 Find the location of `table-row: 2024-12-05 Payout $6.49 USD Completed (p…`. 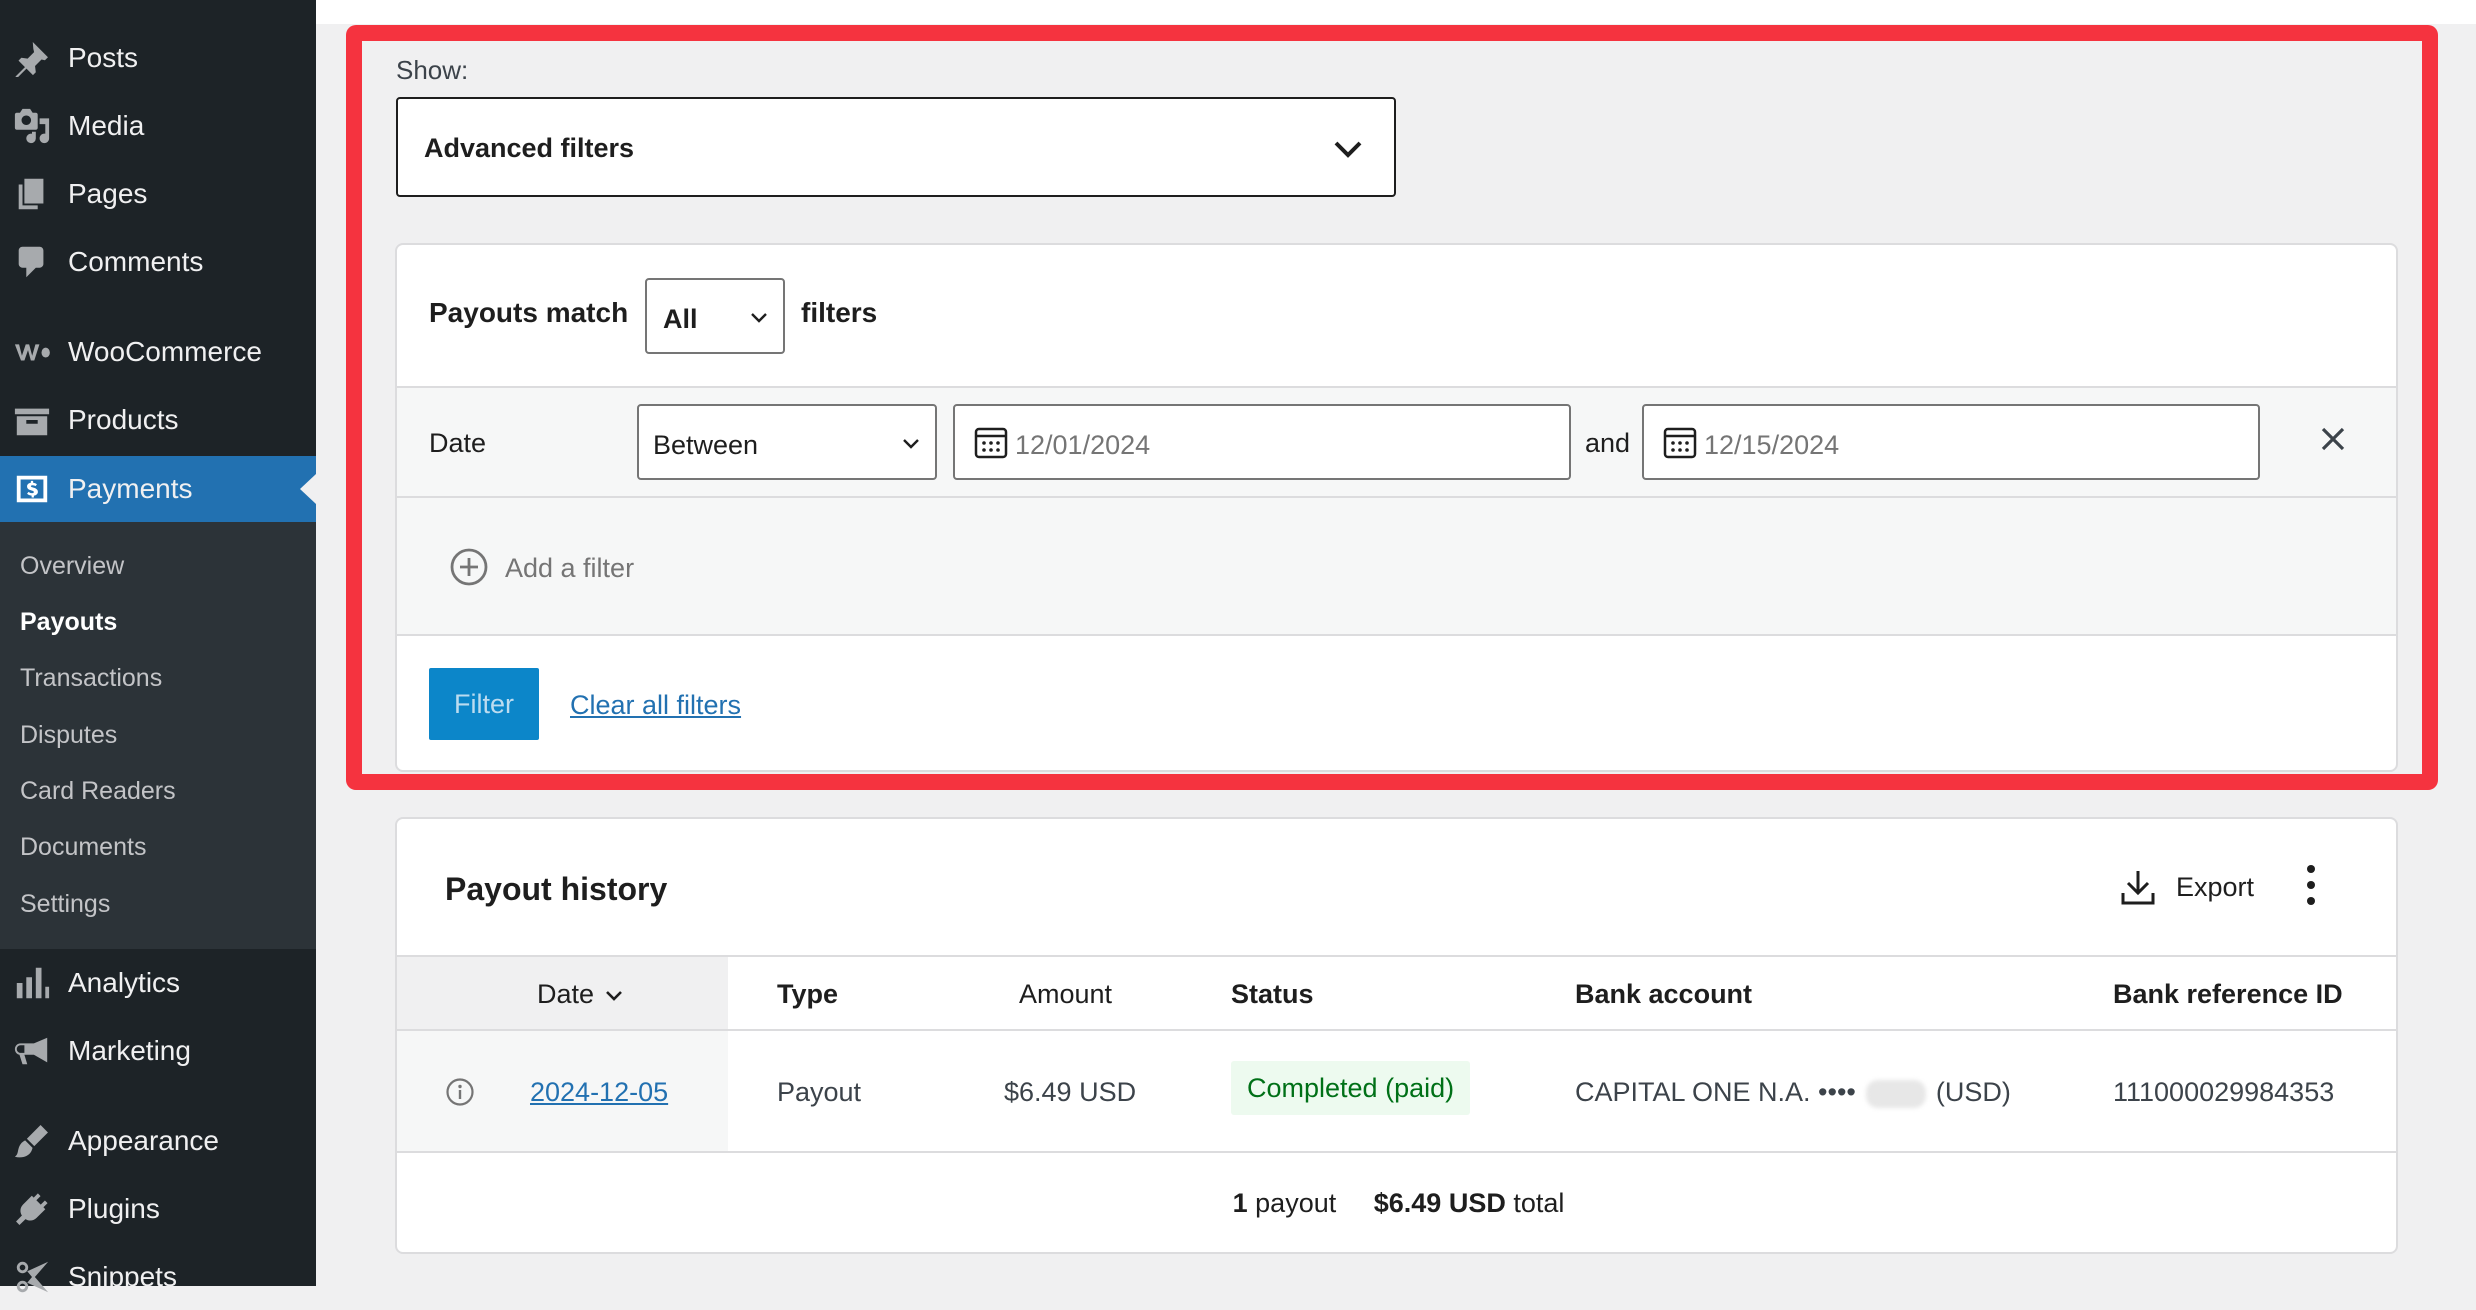

table-row: 2024-12-05 Payout $6.49 USD Completed (p… is located at coordinates (1396, 1092).